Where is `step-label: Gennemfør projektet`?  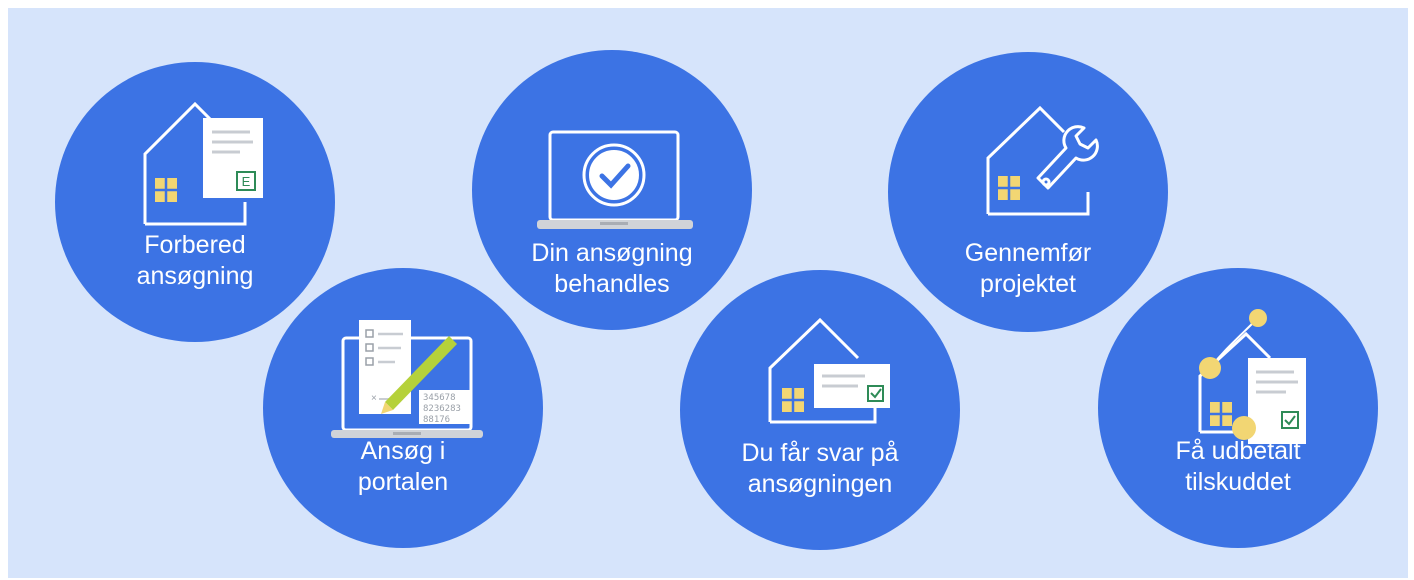 step-label: Gennemfør projektet is located at coordinates (1028, 268).